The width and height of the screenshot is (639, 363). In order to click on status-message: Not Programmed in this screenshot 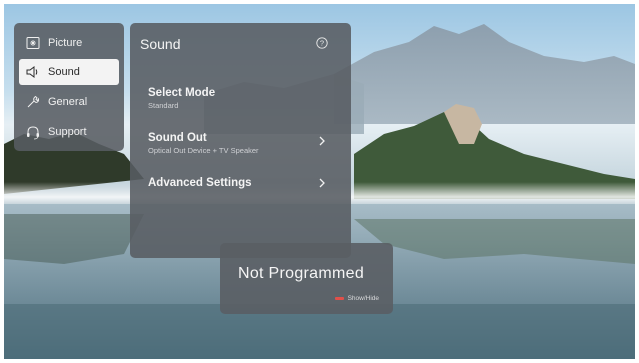, I will do `click(301, 273)`.